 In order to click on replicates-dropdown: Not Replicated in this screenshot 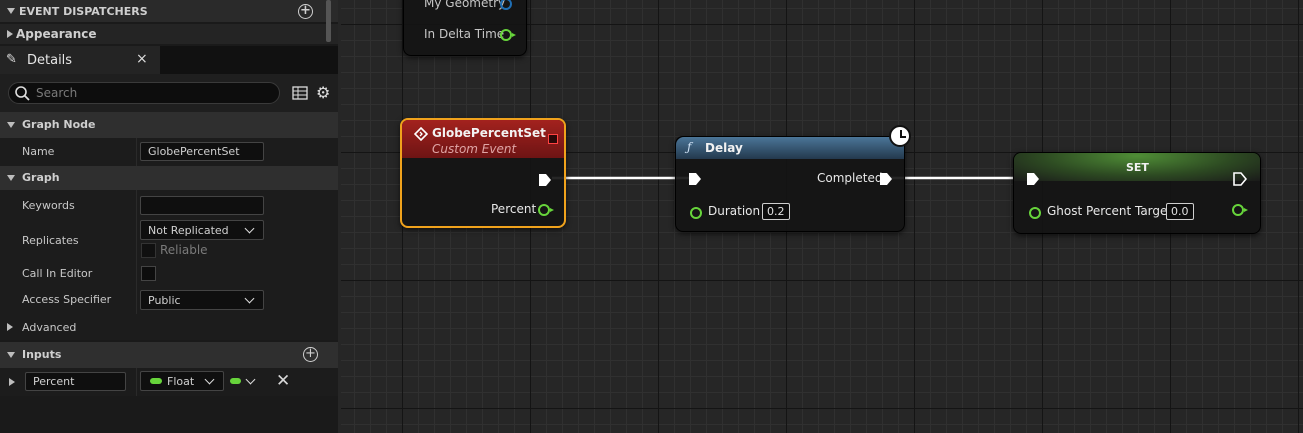, I will do `click(202, 230)`.